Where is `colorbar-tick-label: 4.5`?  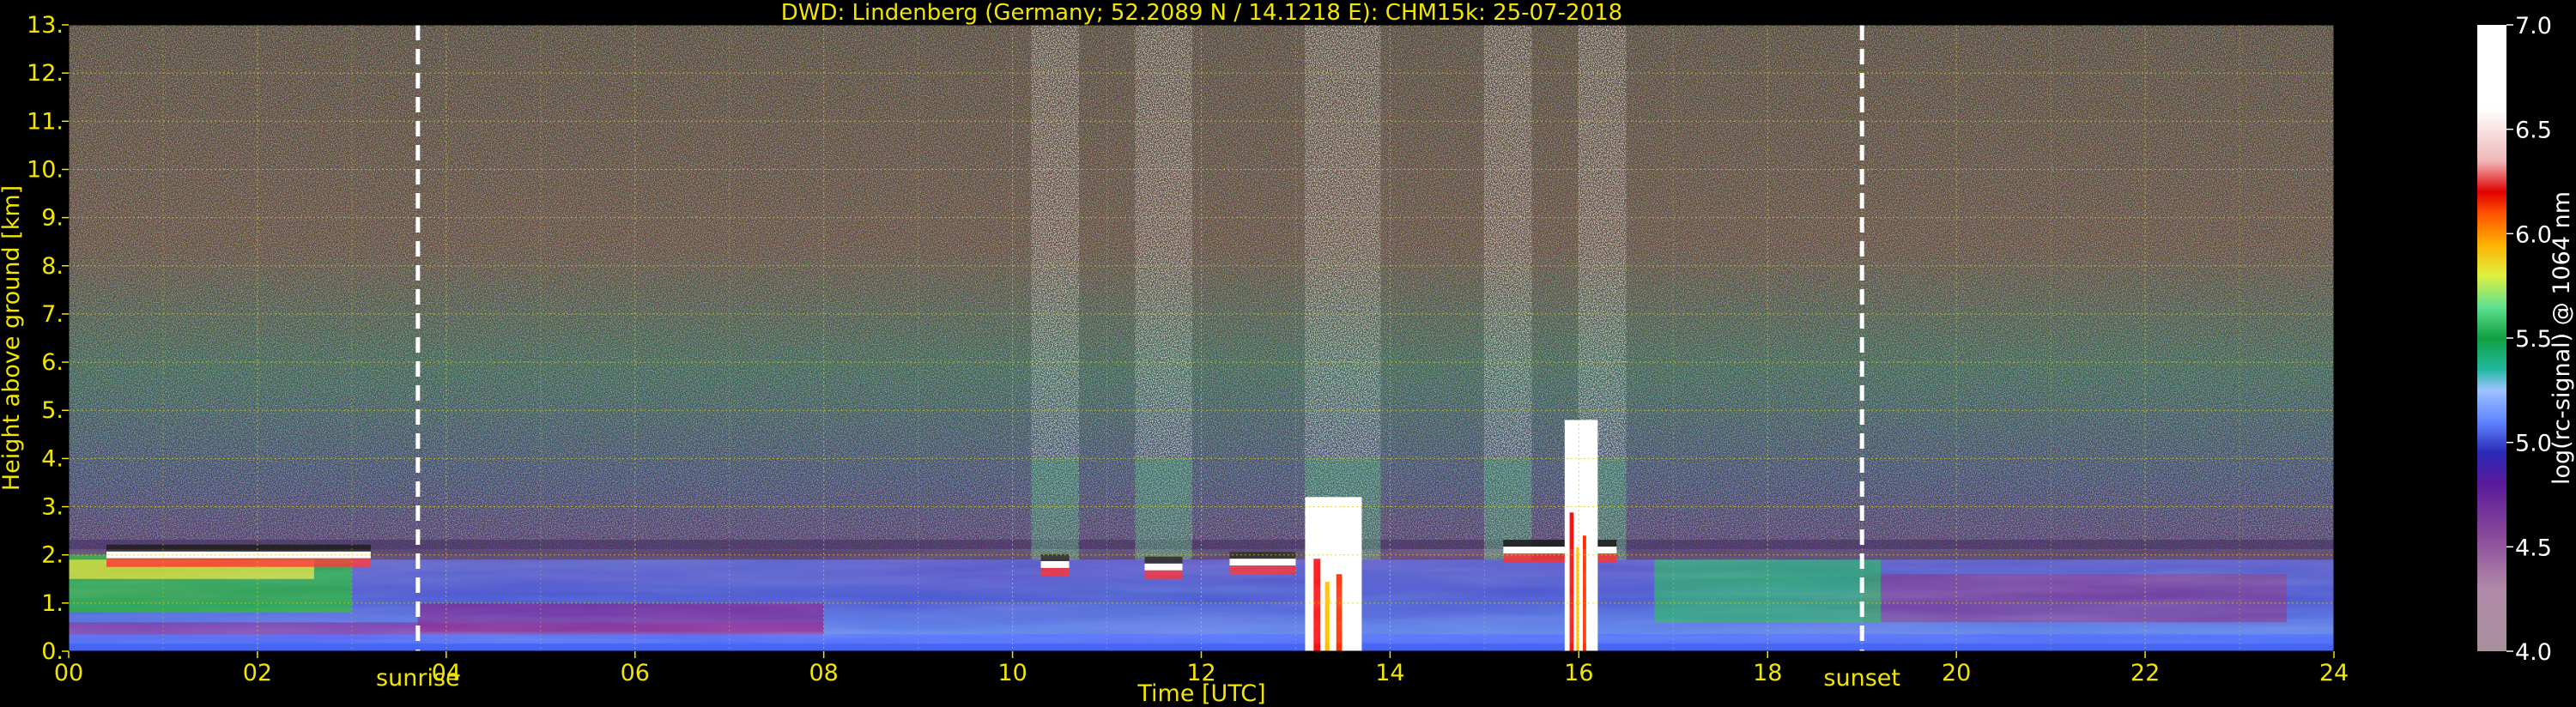
colorbar-tick-label: 4.5 is located at coordinates (2533, 548).